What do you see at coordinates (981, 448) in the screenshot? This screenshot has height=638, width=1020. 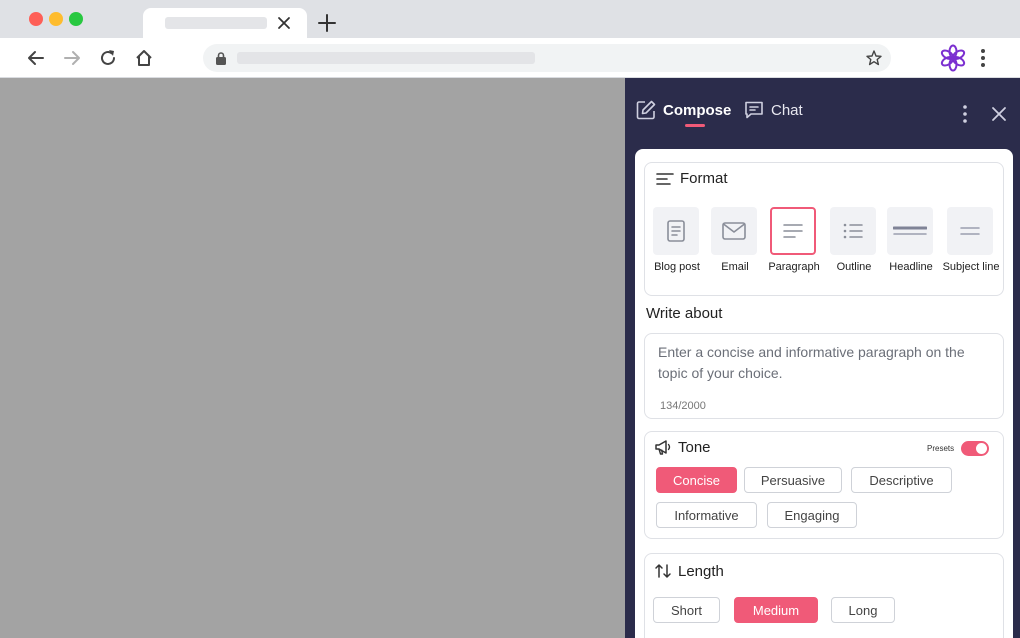 I see `toggle-knob` at bounding box center [981, 448].